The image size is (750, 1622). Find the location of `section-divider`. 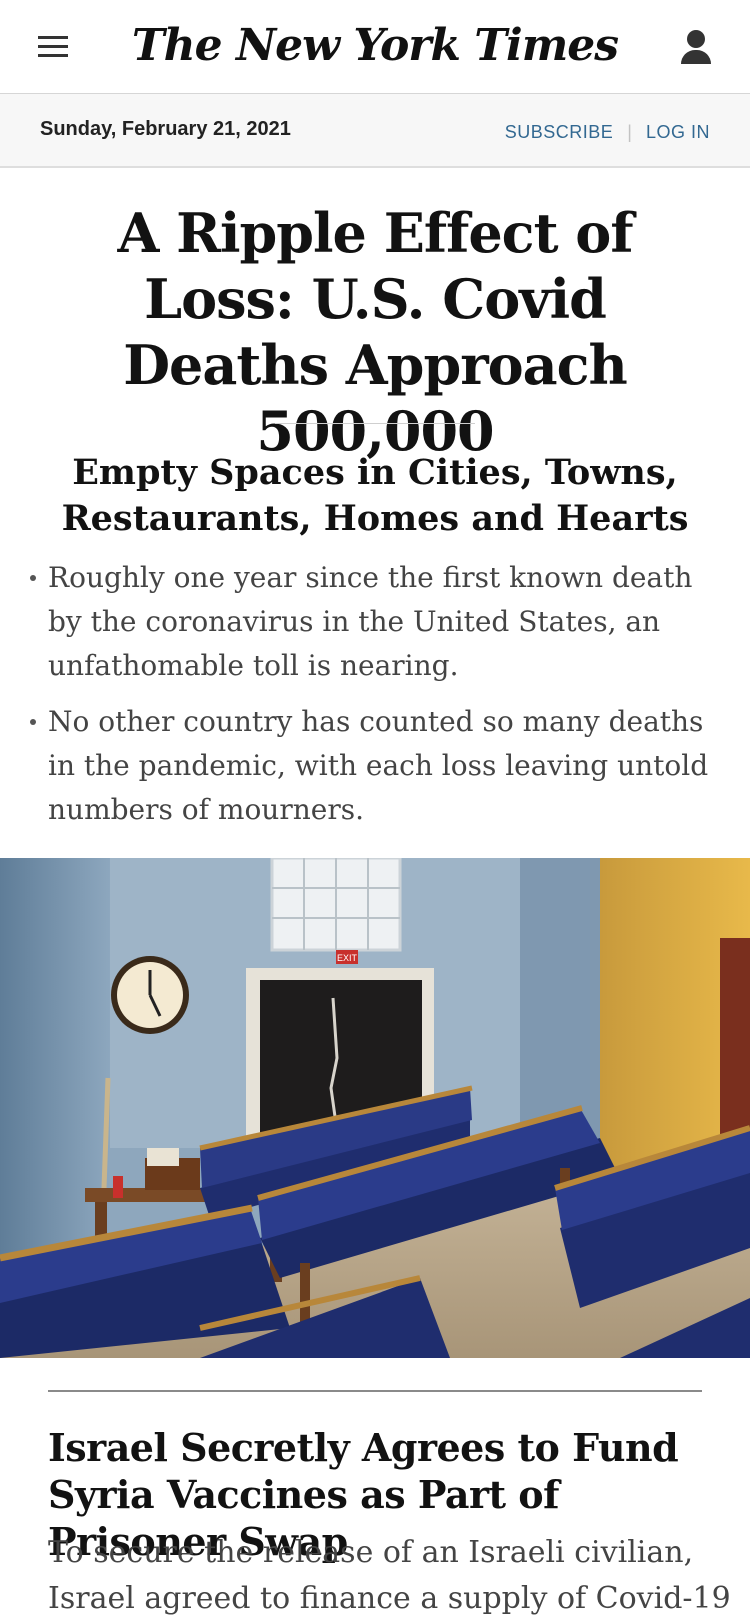

section-divider is located at coordinates (375, 1391).